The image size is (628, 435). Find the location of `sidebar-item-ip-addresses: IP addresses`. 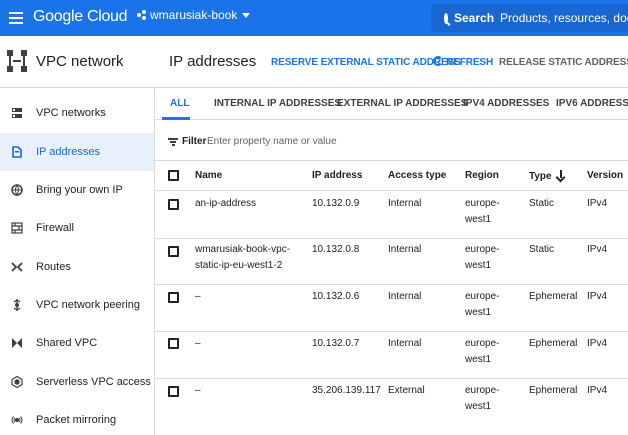

sidebar-item-ip-addresses: IP addresses is located at coordinates (77, 152).